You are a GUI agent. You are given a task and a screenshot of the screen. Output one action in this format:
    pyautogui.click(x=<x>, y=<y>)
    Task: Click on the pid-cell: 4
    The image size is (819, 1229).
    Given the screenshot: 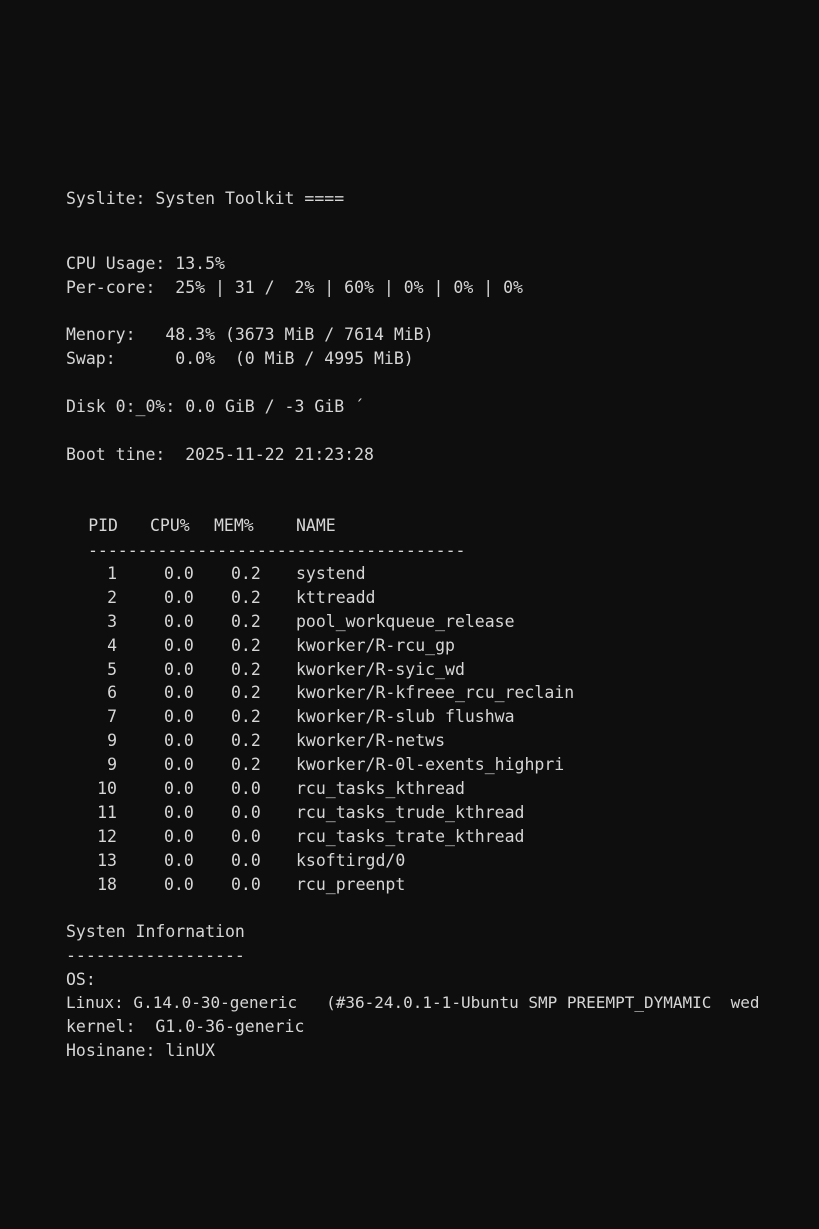 What is the action you would take?
    pyautogui.click(x=112, y=645)
    